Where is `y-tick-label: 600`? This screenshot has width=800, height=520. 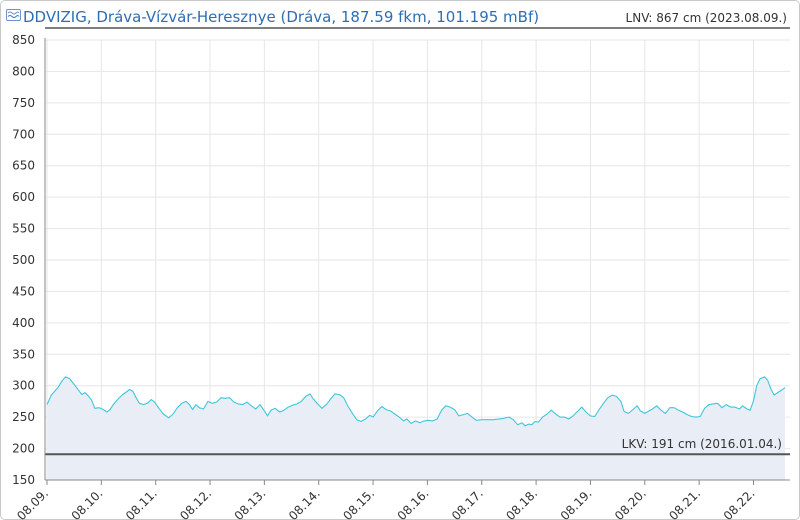
y-tick-label: 600 is located at coordinates (23, 197).